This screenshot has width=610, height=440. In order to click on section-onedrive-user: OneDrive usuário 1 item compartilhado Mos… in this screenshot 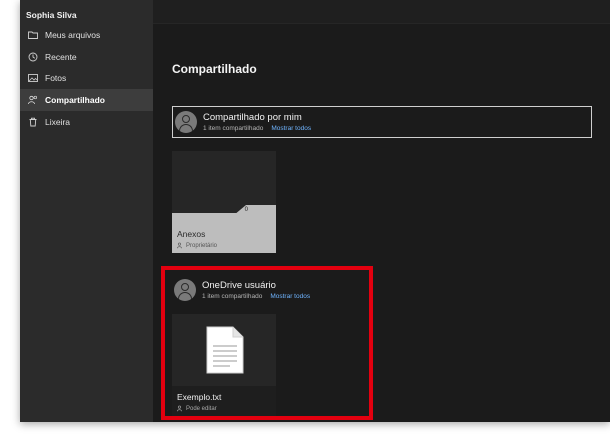, I will do `click(382, 290)`.